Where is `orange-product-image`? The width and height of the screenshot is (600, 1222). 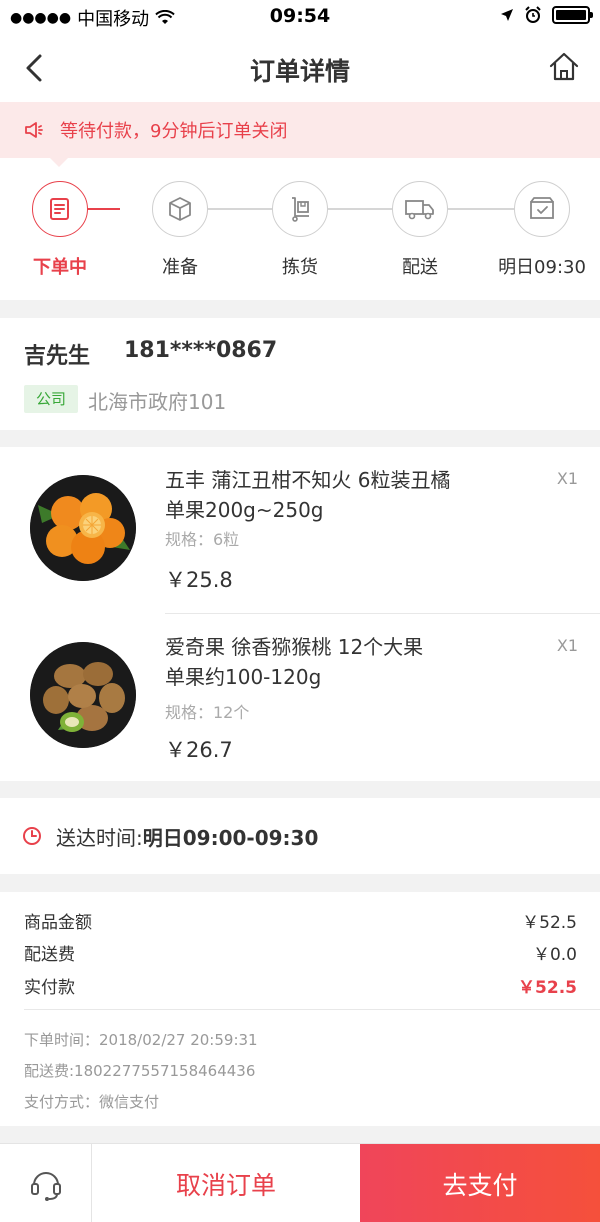
orange-product-image is located at coordinates (83, 528).